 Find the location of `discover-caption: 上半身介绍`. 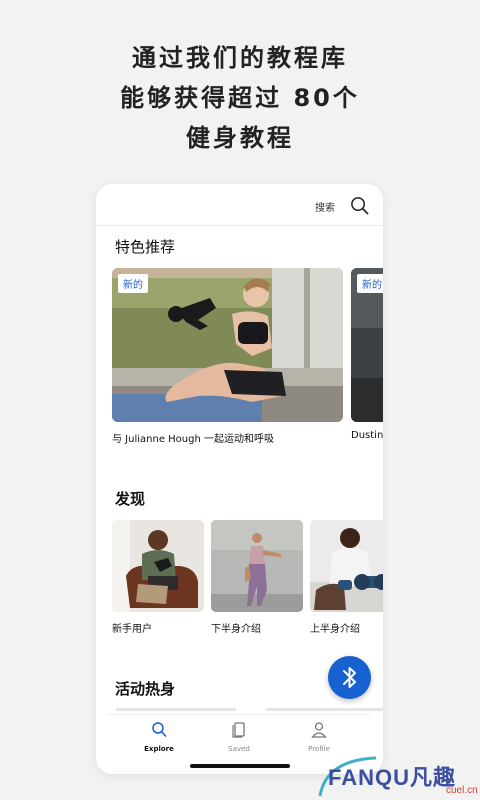

discover-caption: 上半身介绍 is located at coordinates (335, 629).